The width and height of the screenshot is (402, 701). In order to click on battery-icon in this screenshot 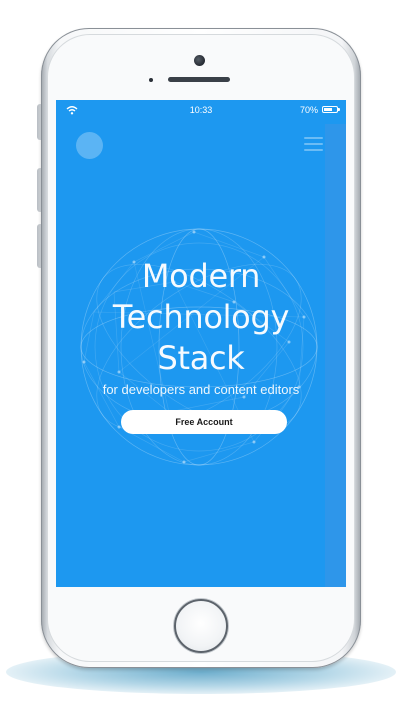, I will do `click(331, 109)`.